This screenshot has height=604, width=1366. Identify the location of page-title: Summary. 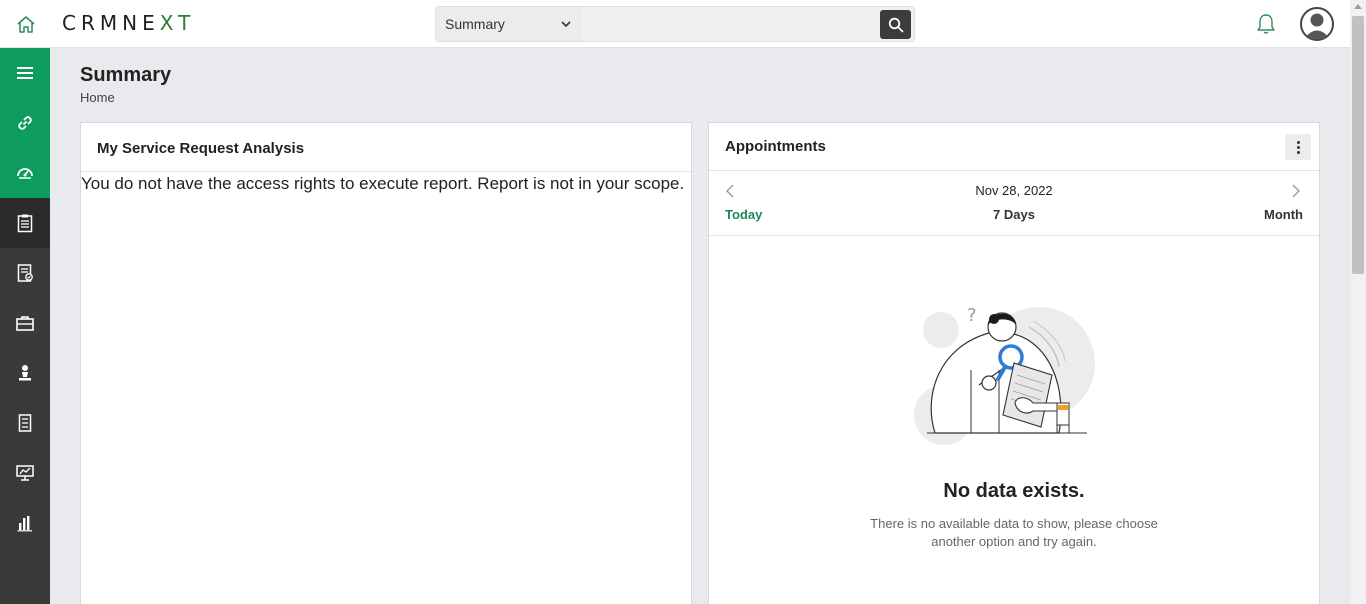
(126, 75).